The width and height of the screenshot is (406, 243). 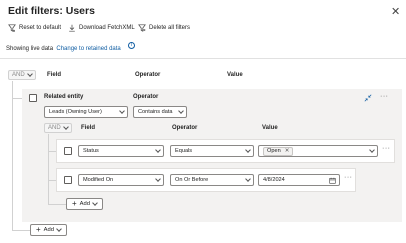 I want to click on root-and-operator-select: AND, so click(x=22, y=75).